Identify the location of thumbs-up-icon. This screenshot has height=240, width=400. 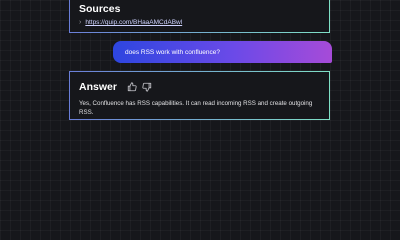
(132, 87).